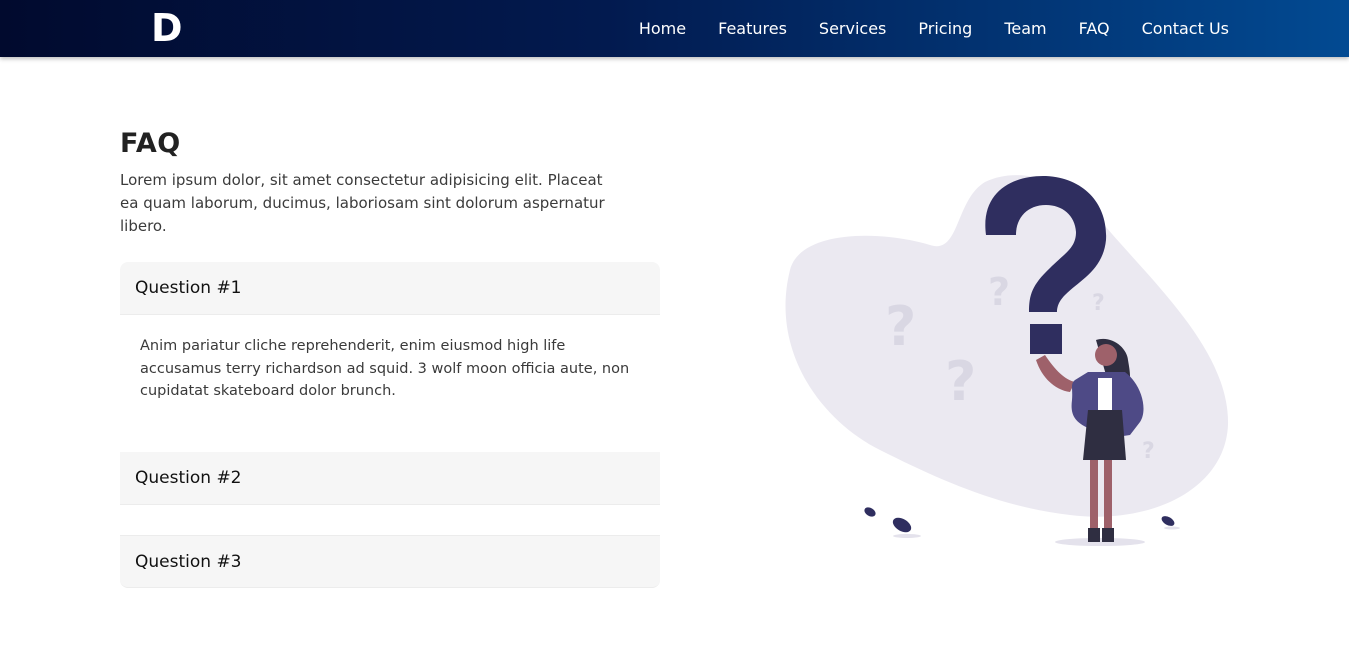  I want to click on faq-question-3-header: Question #3, so click(390, 561).